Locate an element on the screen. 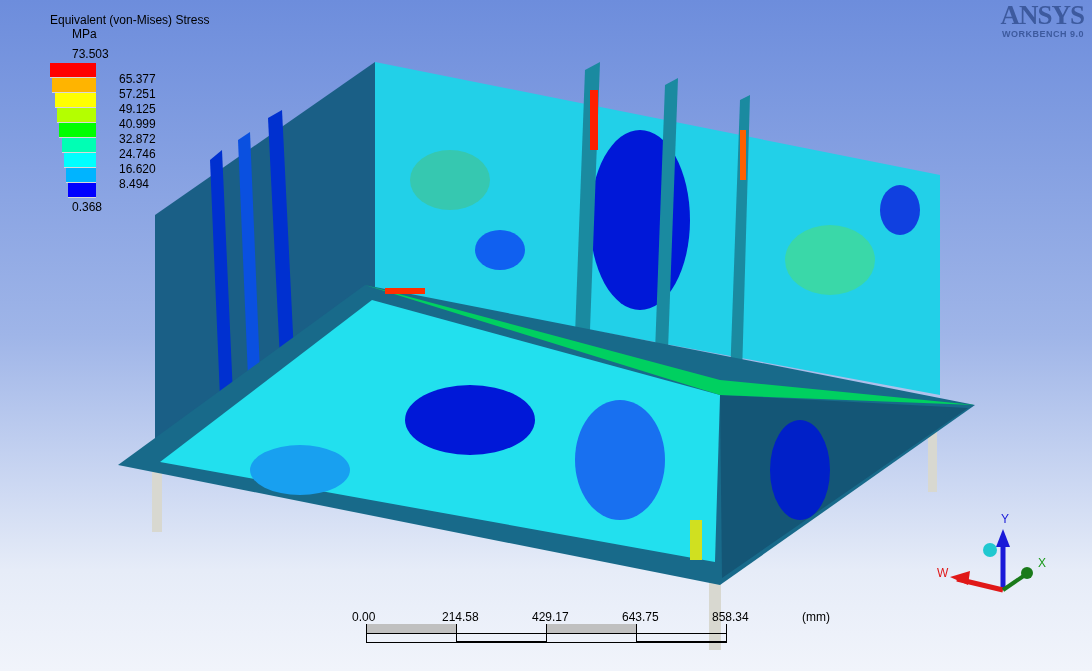  legend-value: 16.620 is located at coordinates (137, 169).